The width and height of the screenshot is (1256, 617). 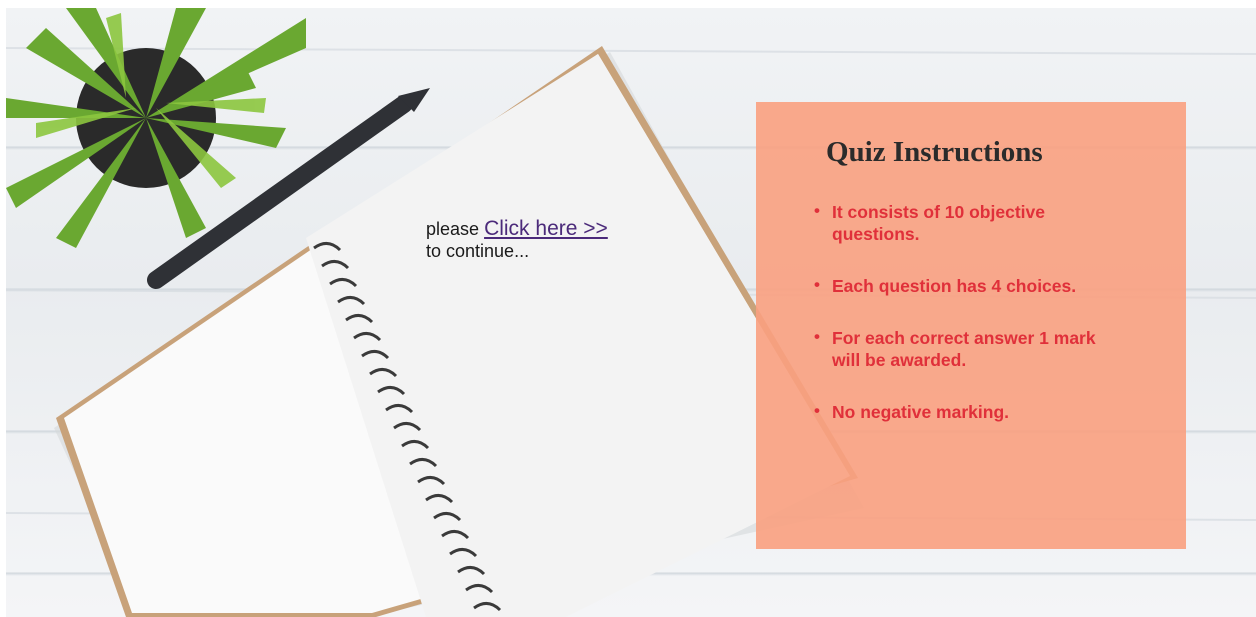 What do you see at coordinates (453, 229) in the screenshot?
I see `prompt-prefix: please` at bounding box center [453, 229].